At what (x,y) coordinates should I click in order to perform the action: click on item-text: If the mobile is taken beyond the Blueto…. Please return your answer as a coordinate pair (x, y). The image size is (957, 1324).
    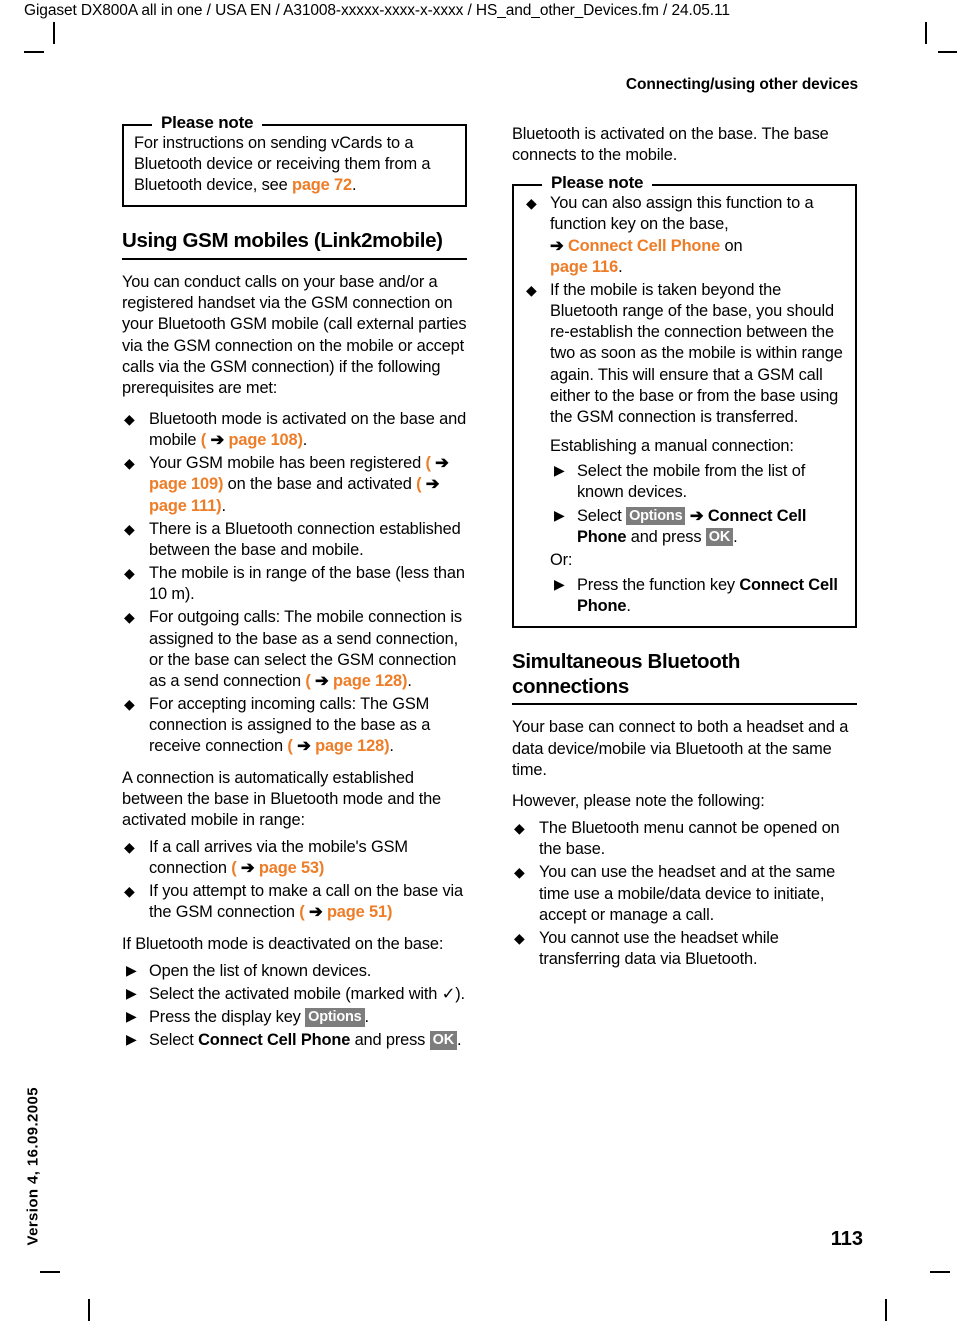
    Looking at the image, I should click on (696, 353).